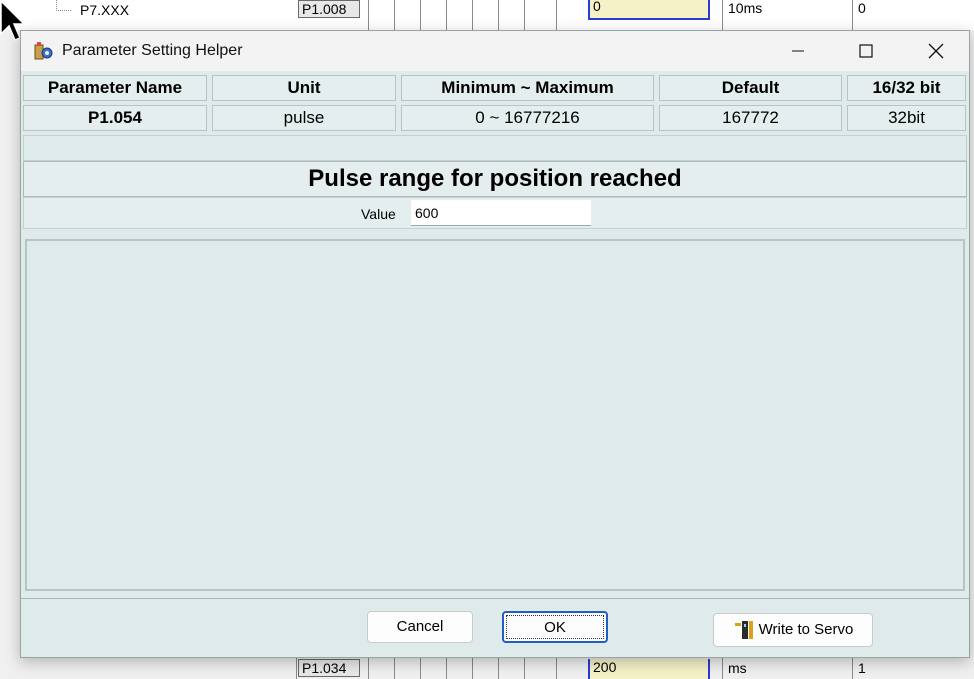 The image size is (974, 679). Describe the element at coordinates (43, 51) in the screenshot. I see `parameter-helper-icon` at that location.